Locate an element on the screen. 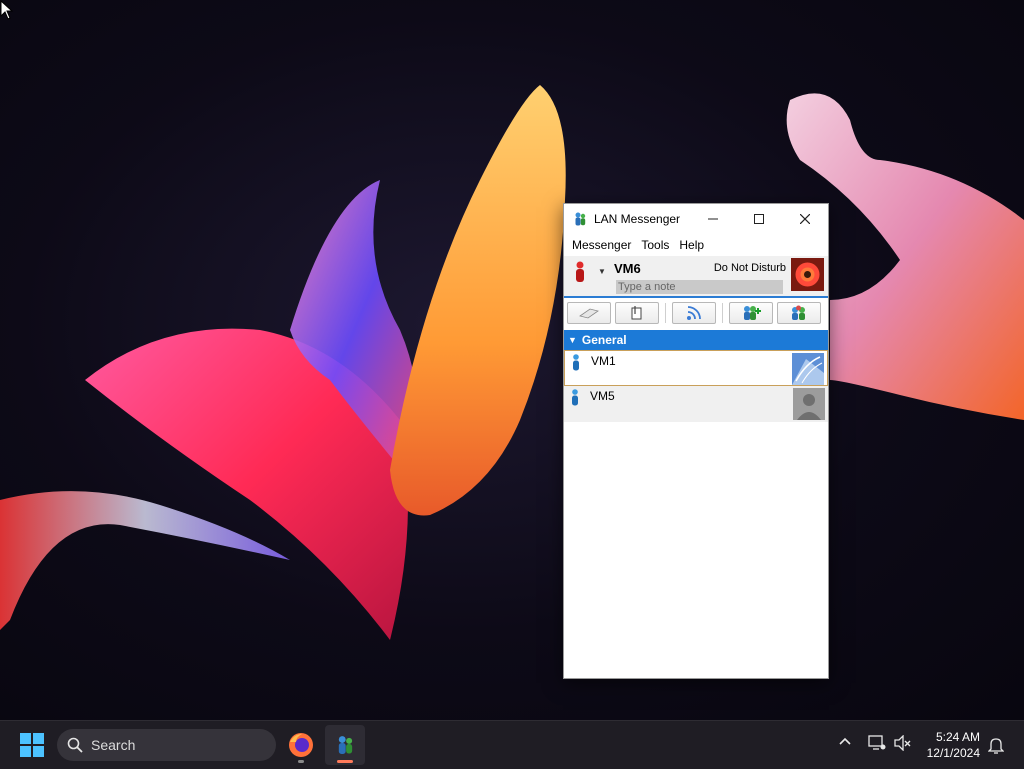 The width and height of the screenshot is (1024, 769). running-indicator is located at coordinates (301, 761).